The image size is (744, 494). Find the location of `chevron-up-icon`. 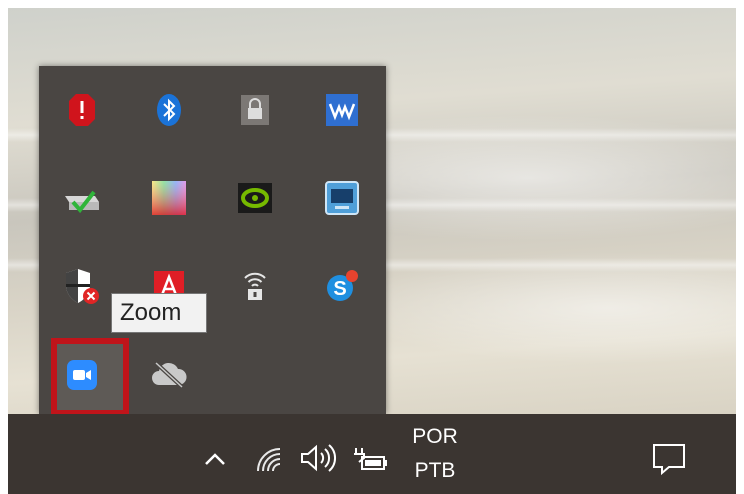

chevron-up-icon is located at coordinates (215, 459).